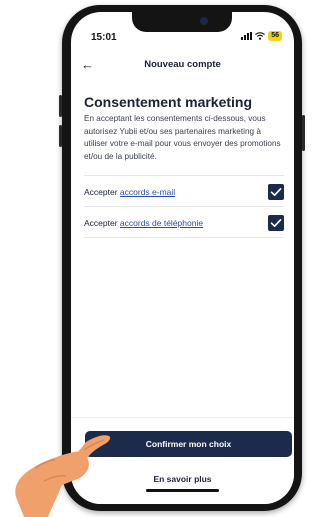  What do you see at coordinates (182, 22) in the screenshot?
I see `phone-notch` at bounding box center [182, 22].